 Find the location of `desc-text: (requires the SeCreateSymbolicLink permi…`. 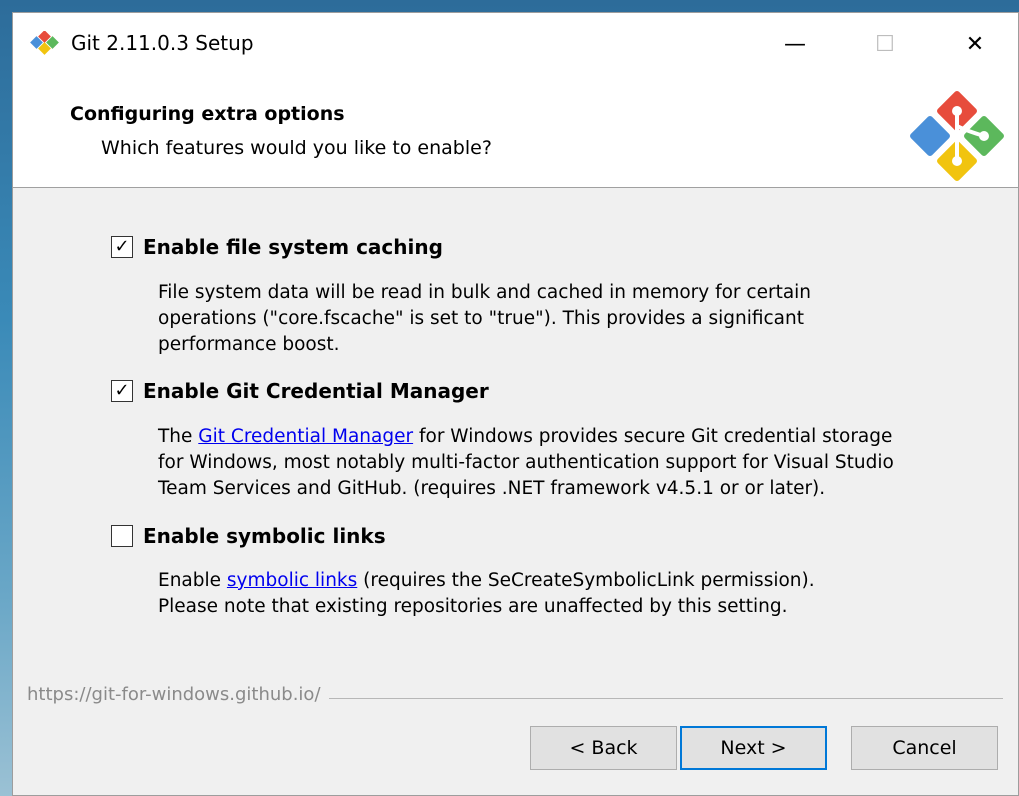

desc-text: (requires the SeCreateSymbolicLink permi… is located at coordinates (586, 580).